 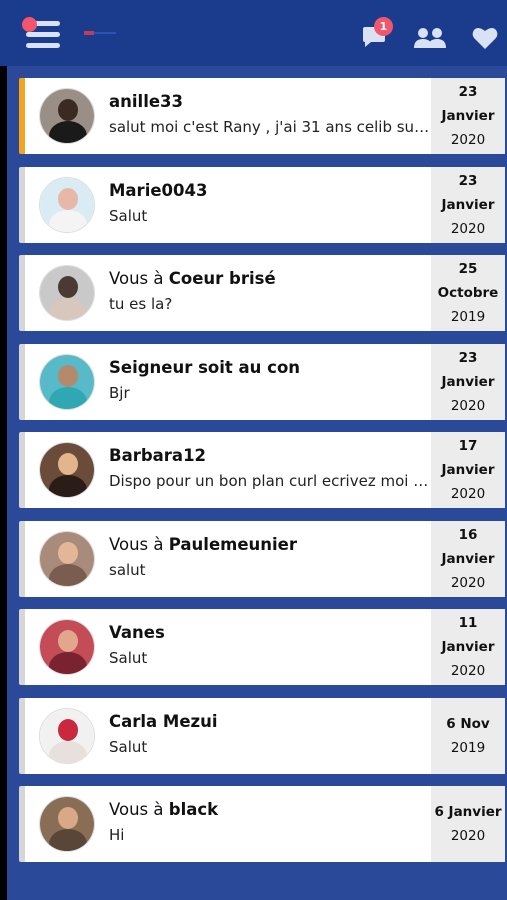 I want to click on contact-name: Vanes, so click(x=137, y=632).